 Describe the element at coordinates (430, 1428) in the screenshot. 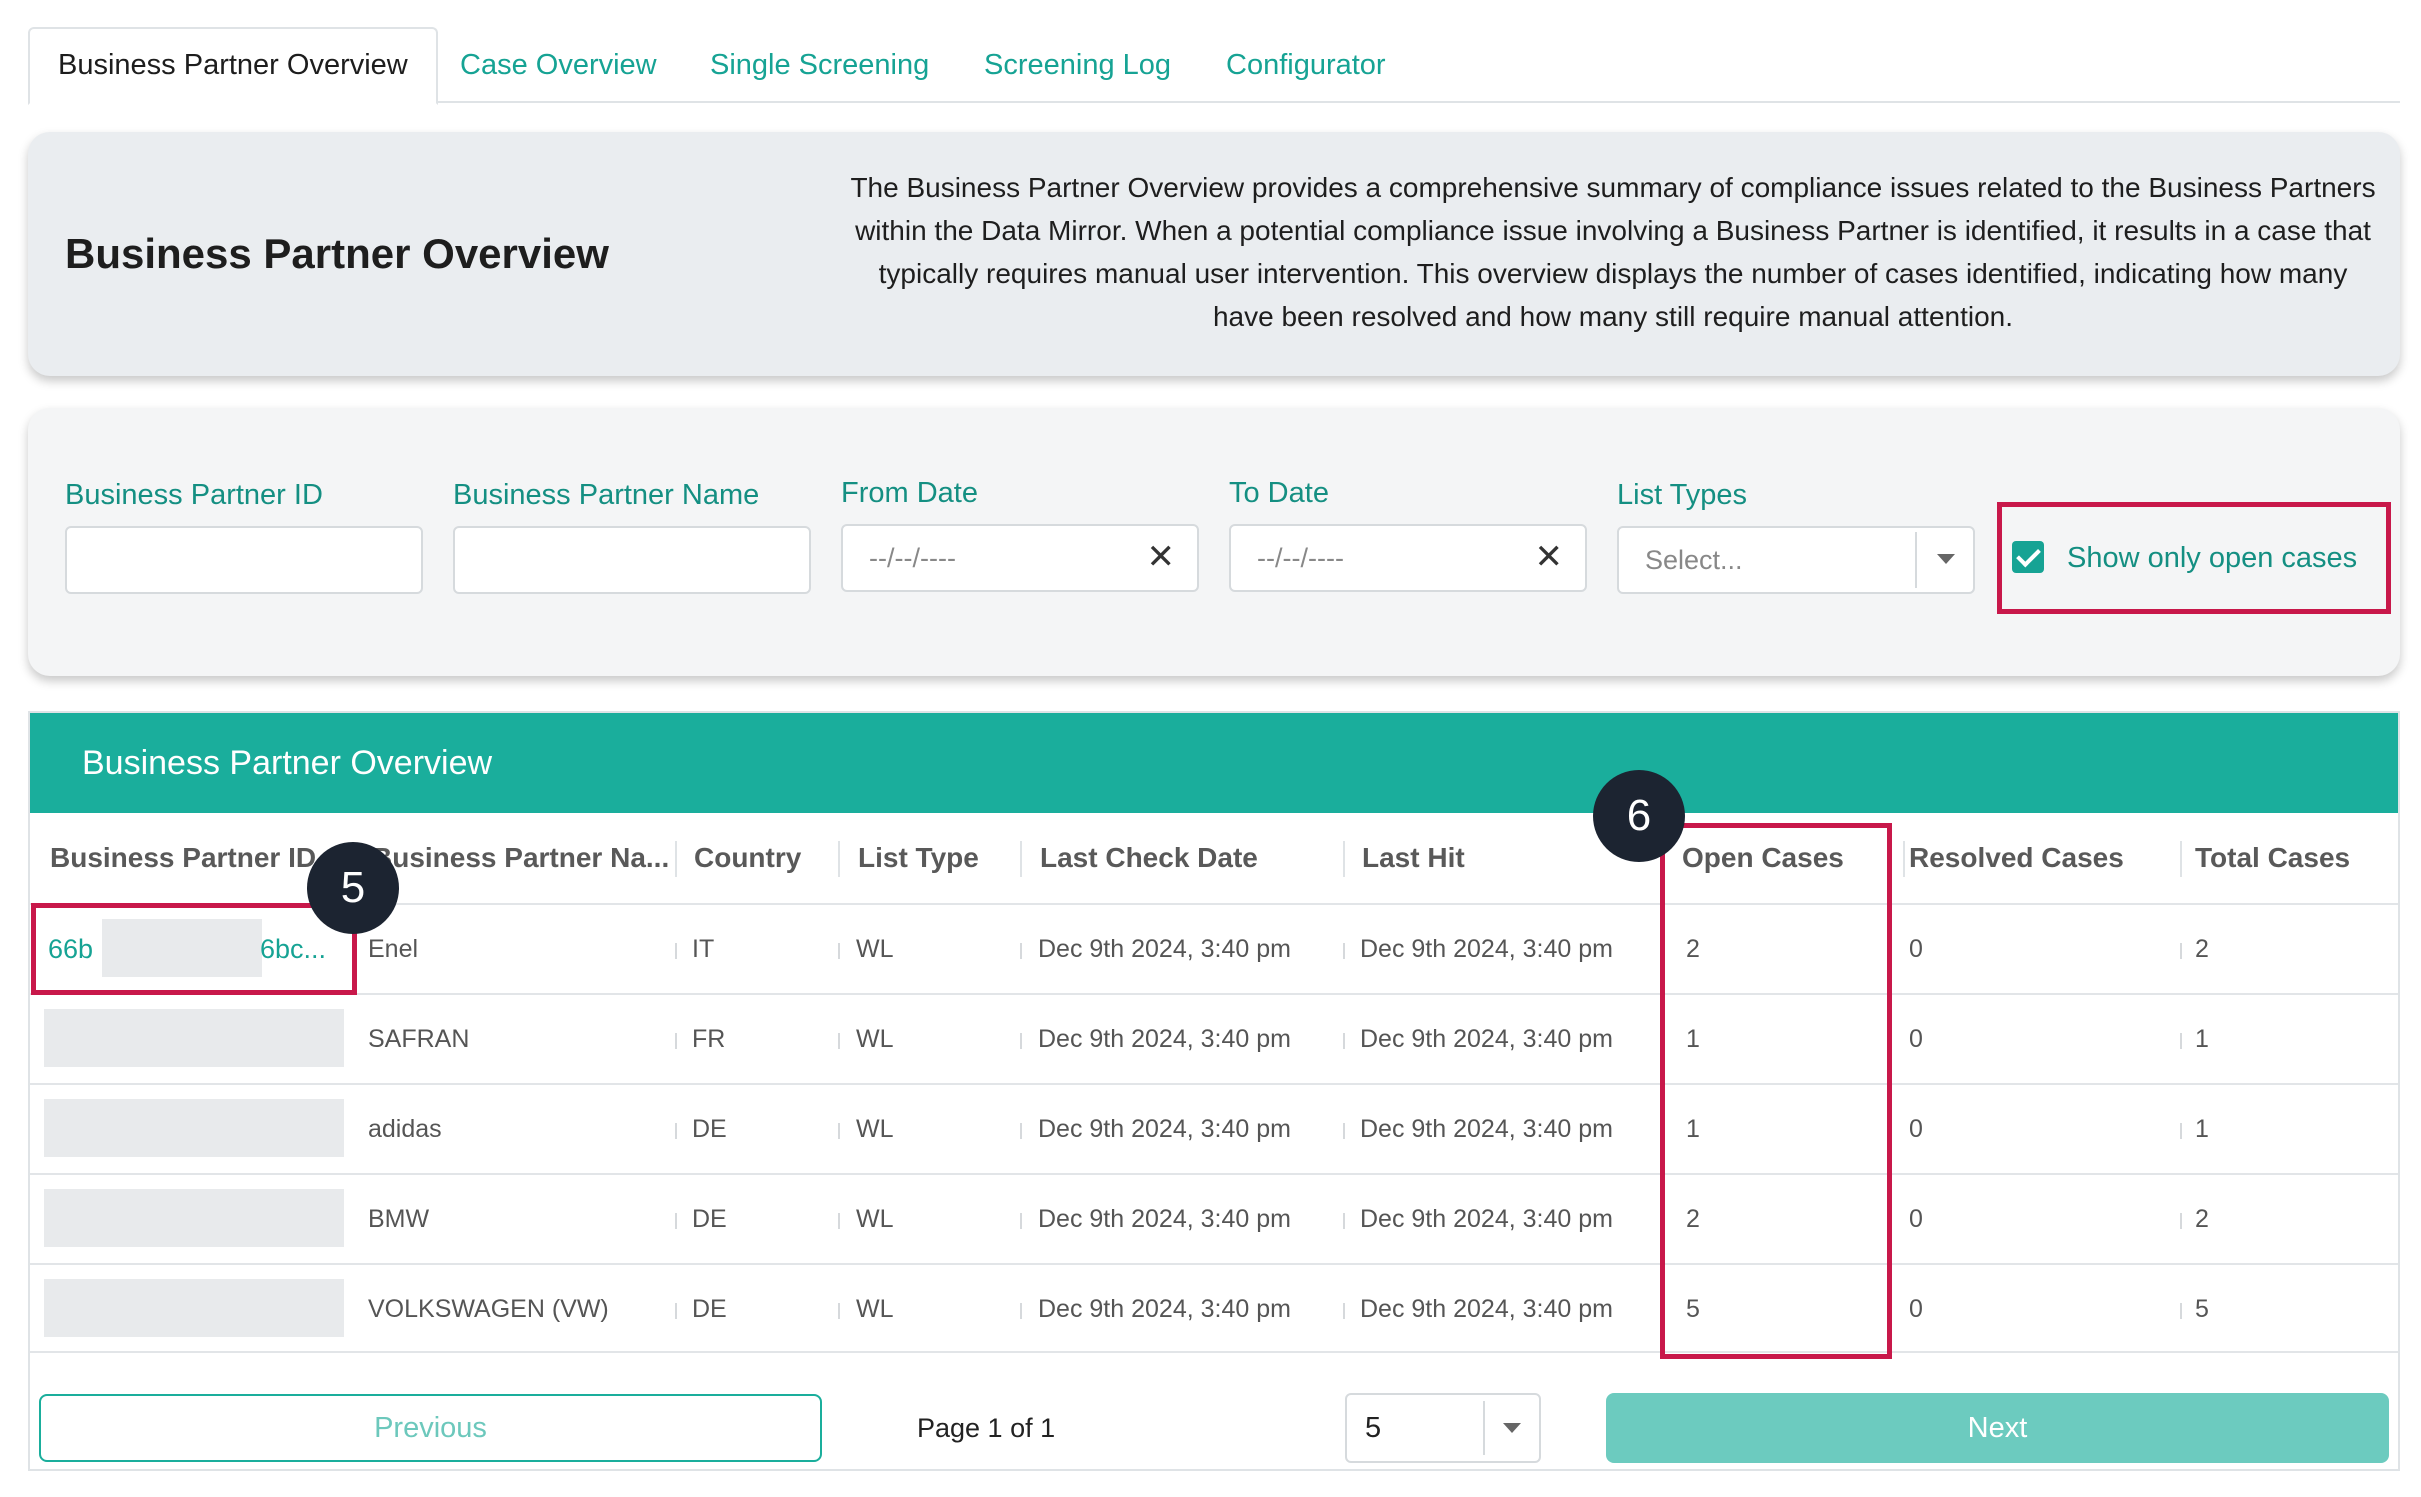

I see `previous-button: Previous` at that location.